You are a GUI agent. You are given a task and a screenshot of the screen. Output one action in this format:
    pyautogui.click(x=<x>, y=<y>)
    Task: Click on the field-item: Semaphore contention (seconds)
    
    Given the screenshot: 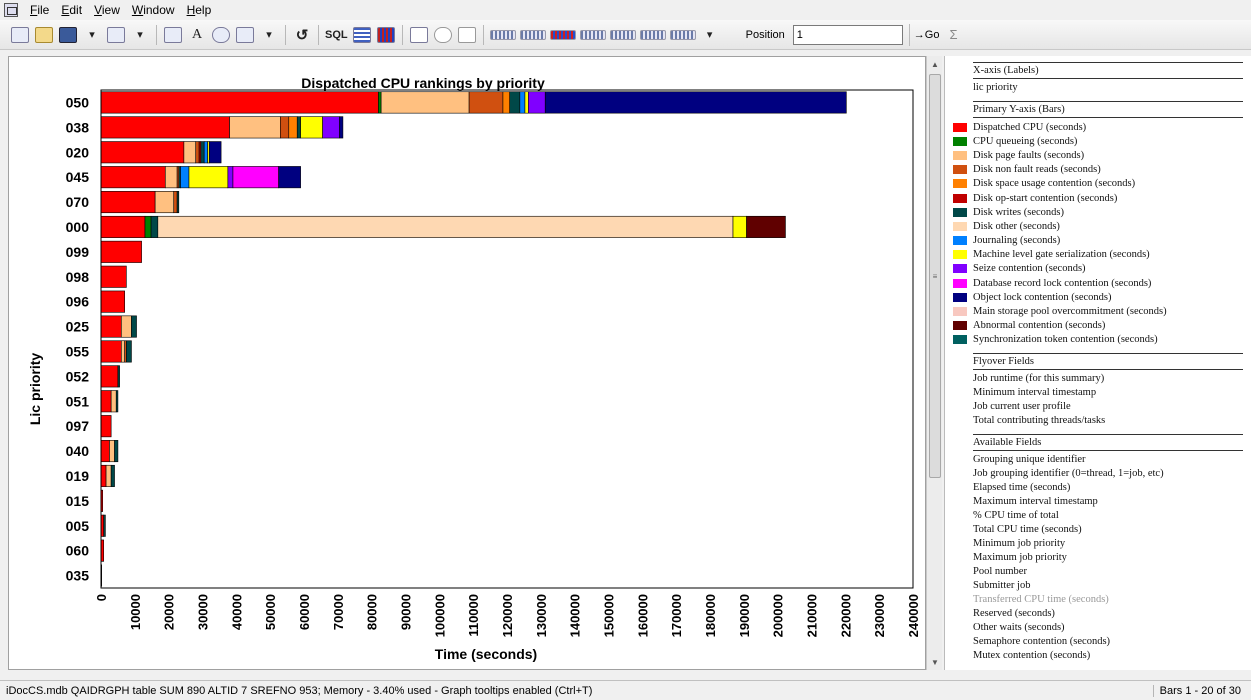 What is the action you would take?
    pyautogui.click(x=1112, y=642)
    